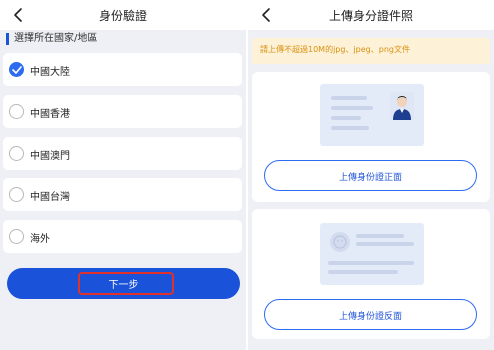  Describe the element at coordinates (372, 115) in the screenshot. I see `id-card-front-icon` at that location.